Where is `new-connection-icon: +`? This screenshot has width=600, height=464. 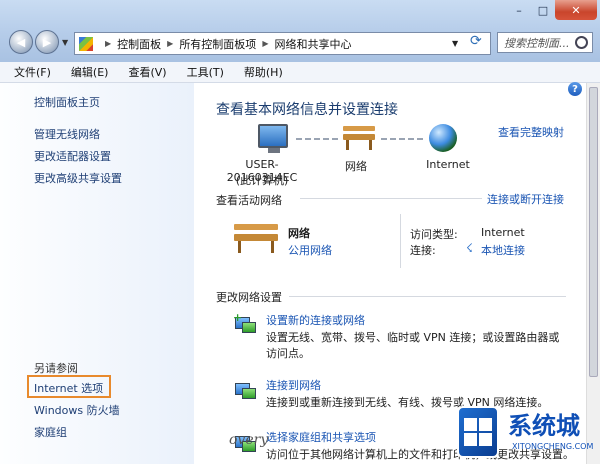 new-connection-icon: + is located at coordinates (245, 322).